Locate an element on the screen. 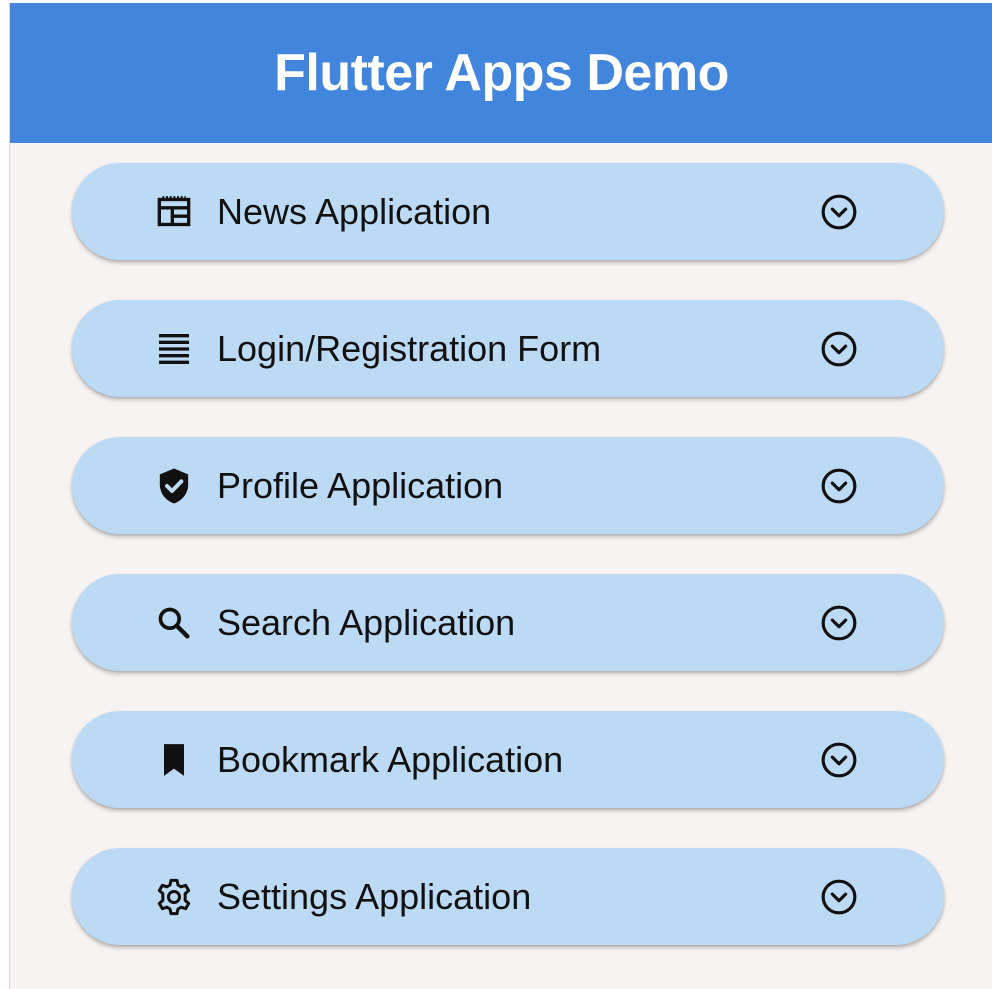  app-title: Flutter Apps Demo is located at coordinates (501, 73).